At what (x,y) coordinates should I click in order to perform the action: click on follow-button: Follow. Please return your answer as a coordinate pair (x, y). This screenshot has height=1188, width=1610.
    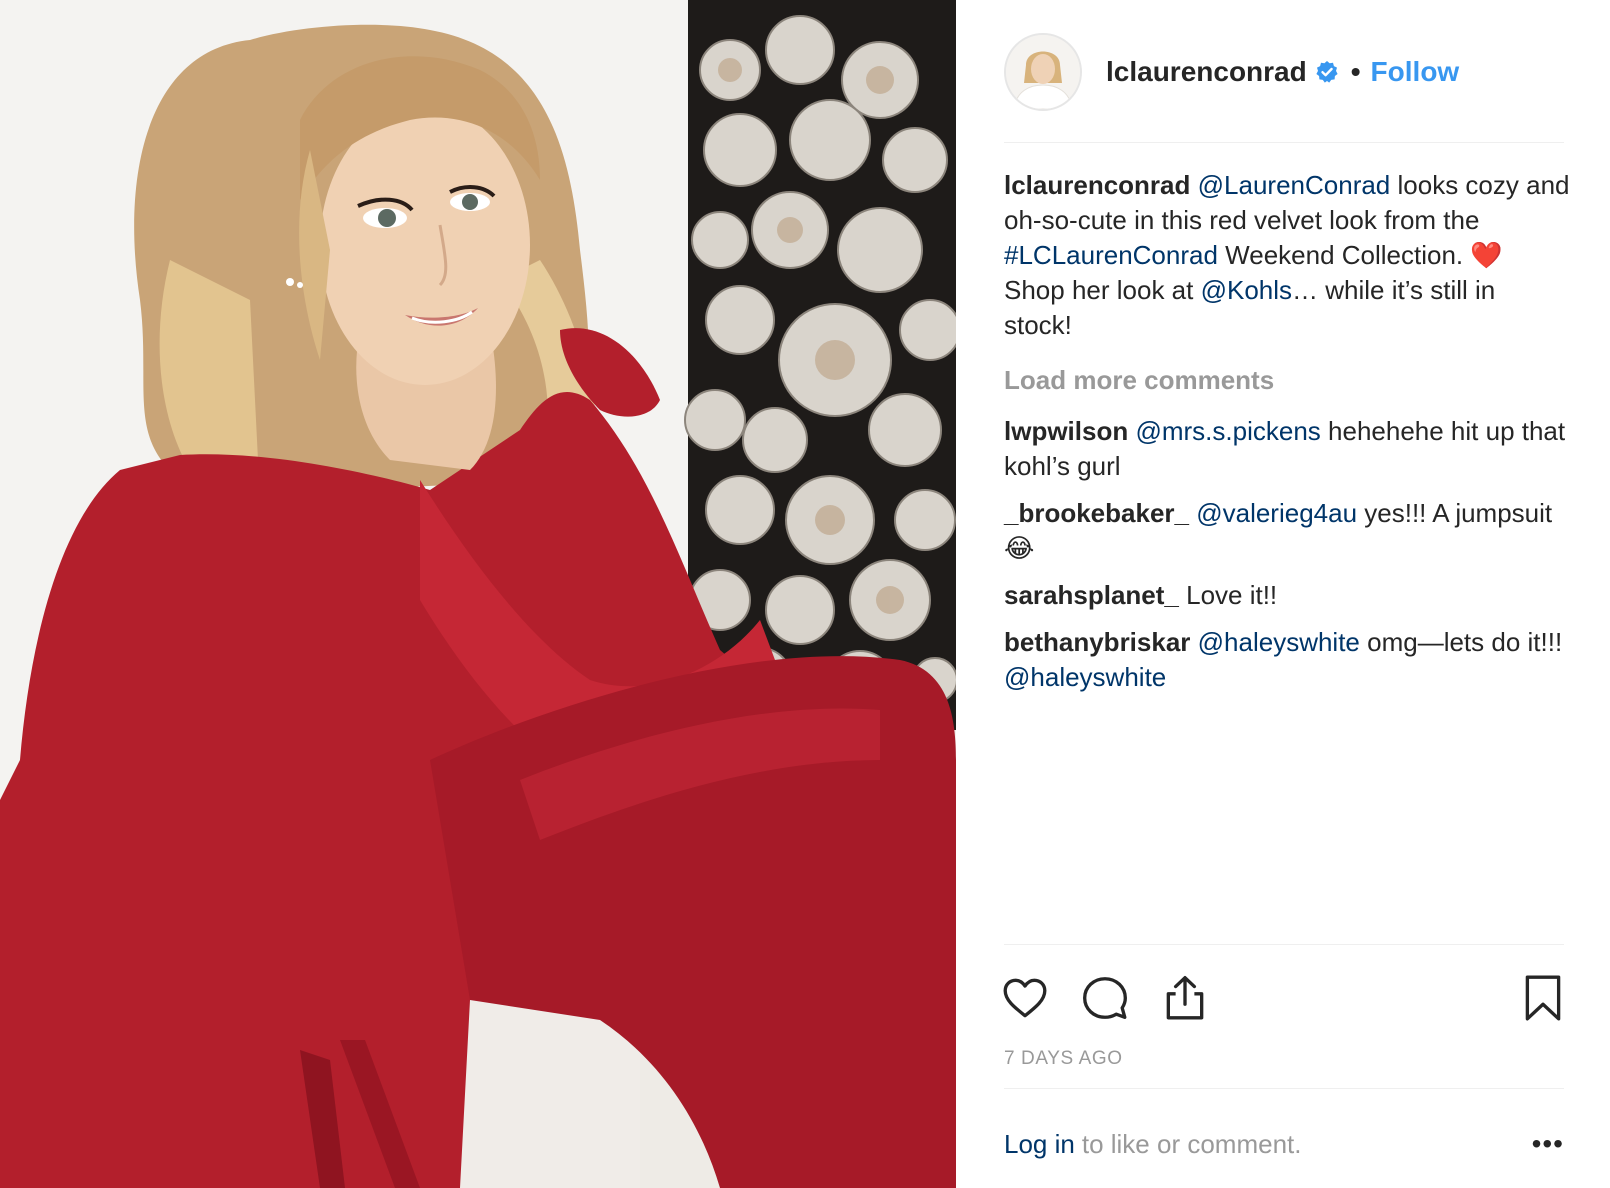
    Looking at the image, I should click on (1415, 72).